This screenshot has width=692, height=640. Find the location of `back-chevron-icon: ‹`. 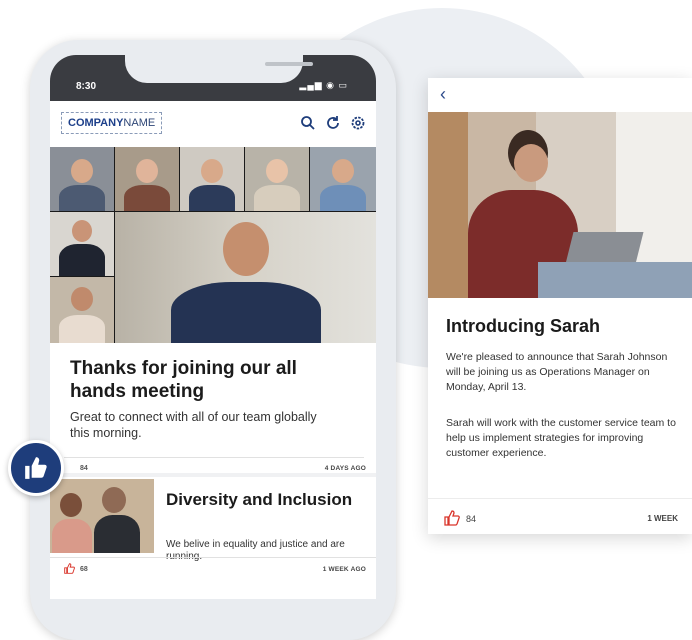

back-chevron-icon: ‹ is located at coordinates (443, 94).